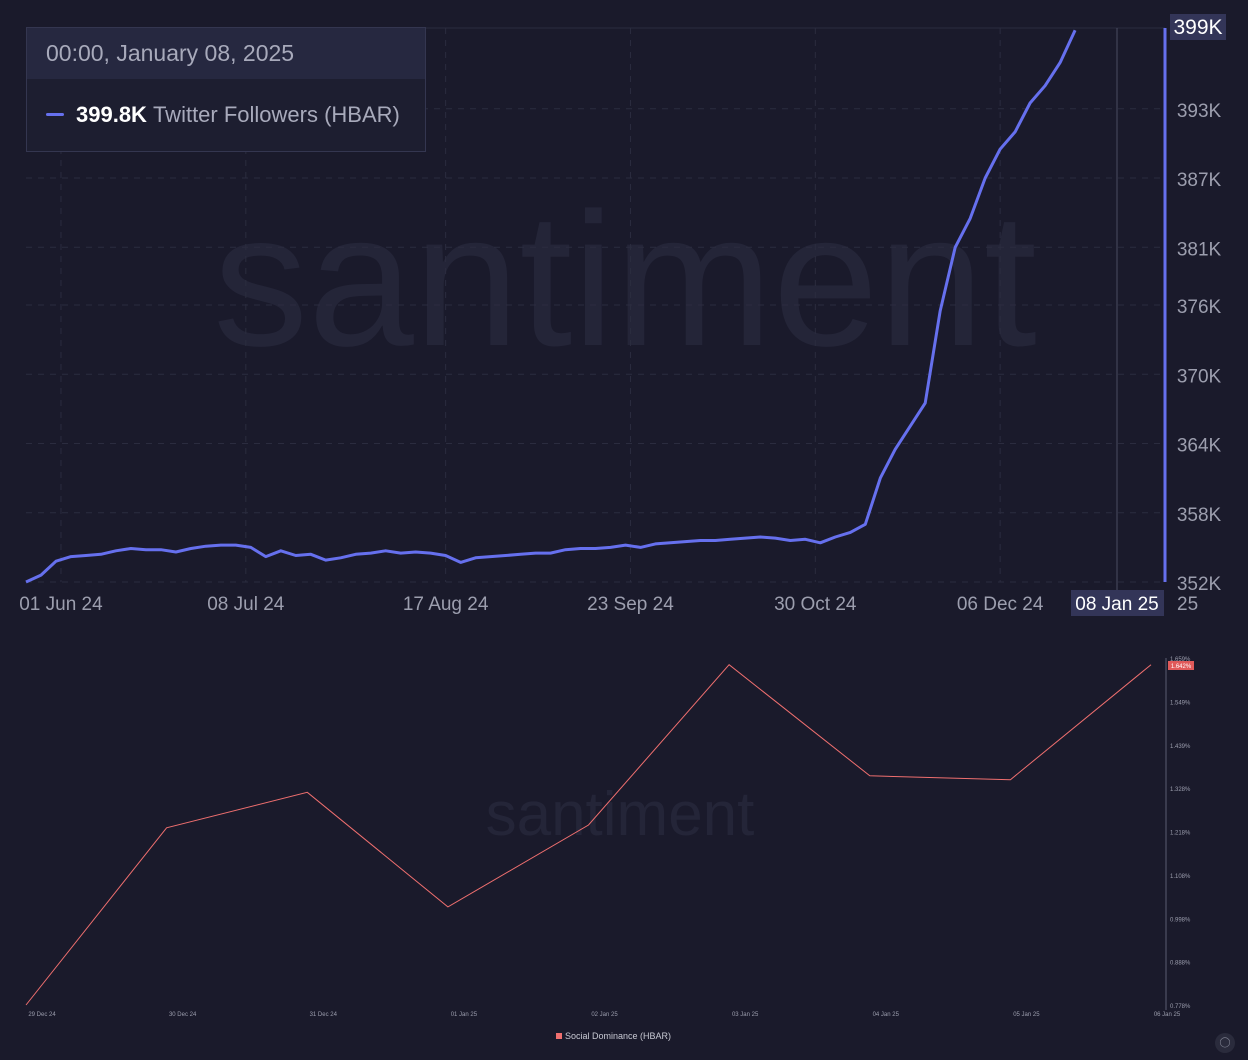 The height and width of the screenshot is (1060, 1248). I want to click on y-tick-label: 1.108%, so click(1180, 877).